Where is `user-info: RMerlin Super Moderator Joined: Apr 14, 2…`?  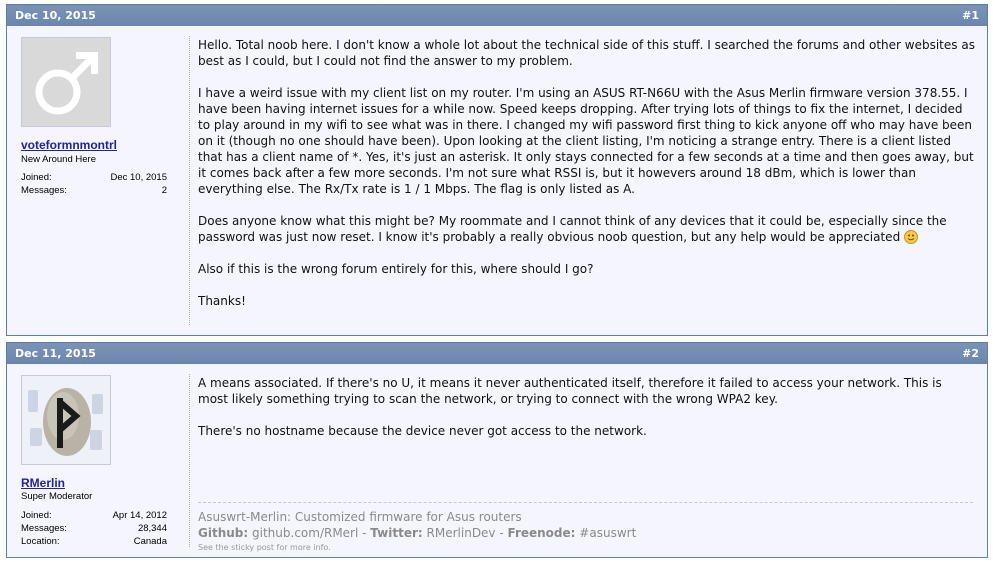
user-info: RMerlin Super Moderator Joined: Apr 14, 2… is located at coordinates (94, 460).